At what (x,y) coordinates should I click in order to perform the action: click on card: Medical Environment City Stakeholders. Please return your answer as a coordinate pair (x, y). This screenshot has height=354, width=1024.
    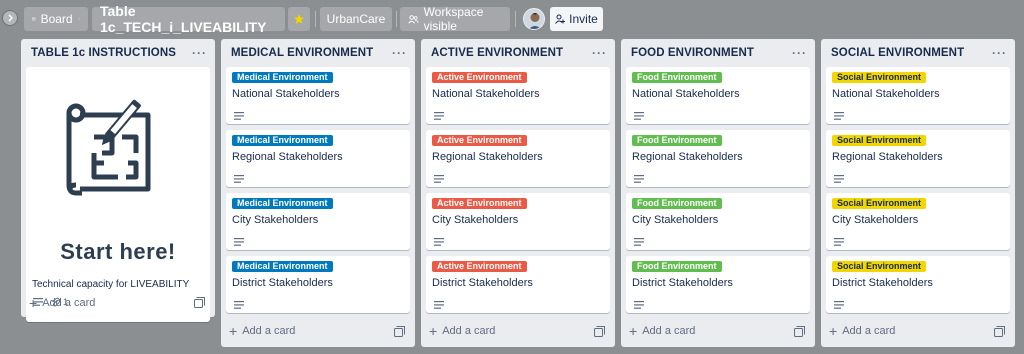
    Looking at the image, I should click on (318, 221).